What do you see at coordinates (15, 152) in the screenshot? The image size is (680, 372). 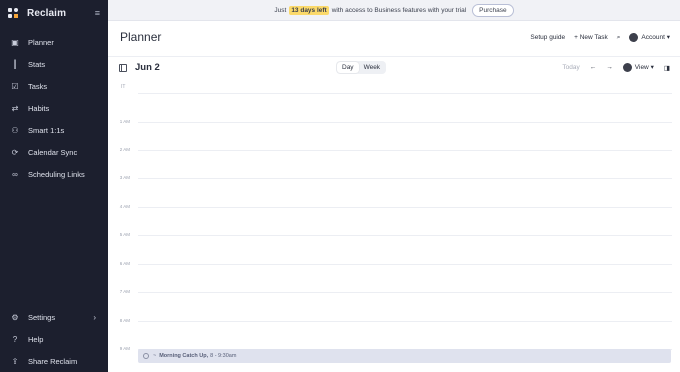 I see `sync-icon: ⟳` at bounding box center [15, 152].